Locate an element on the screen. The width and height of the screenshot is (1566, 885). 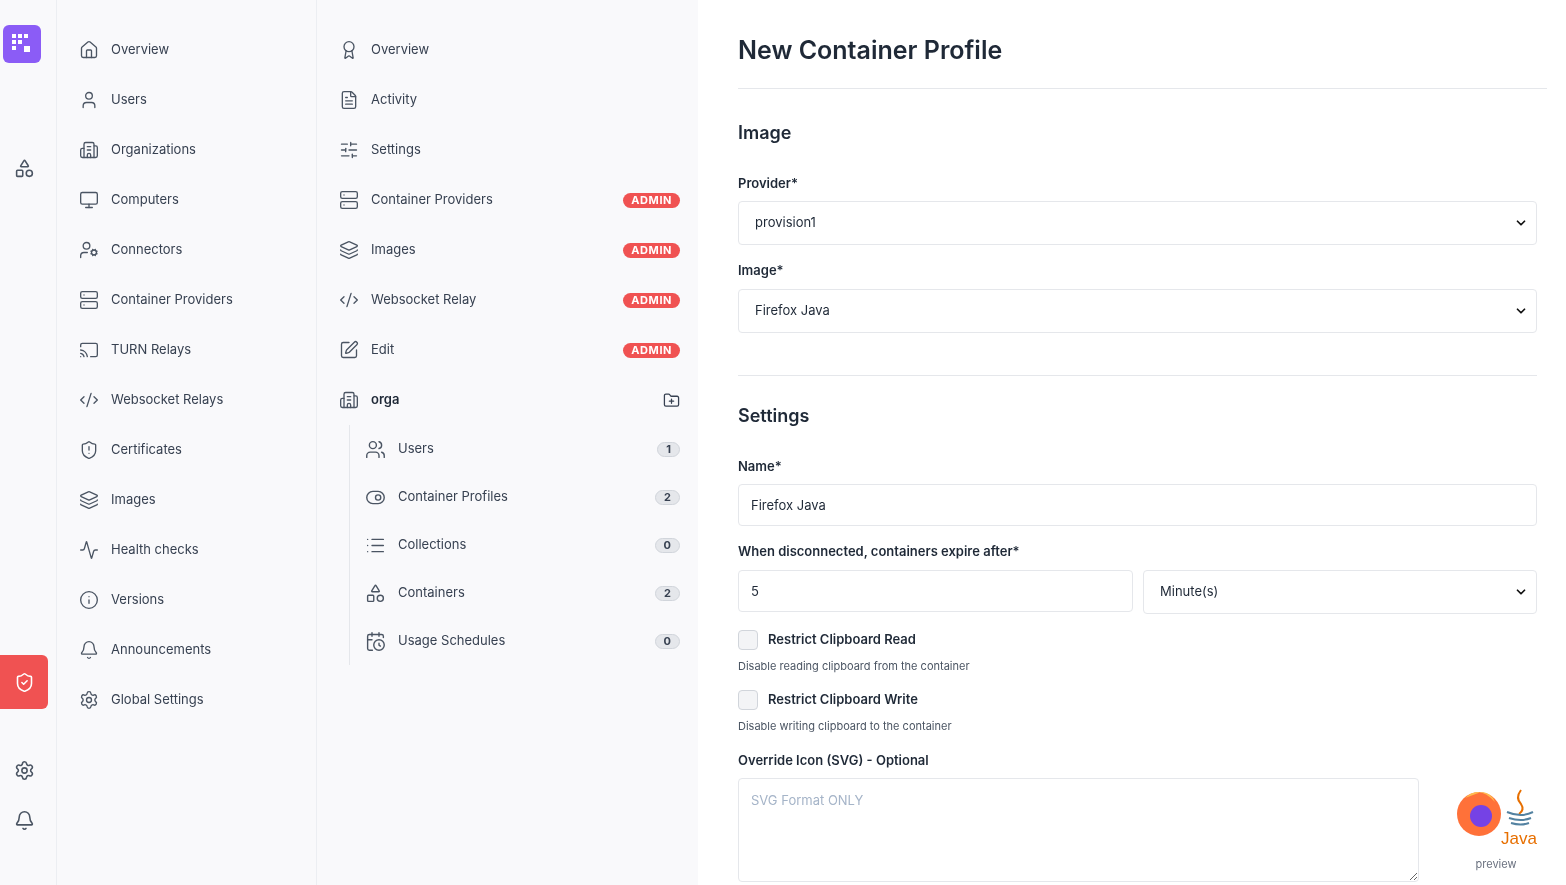
nav-label: Activity is located at coordinates (395, 100).